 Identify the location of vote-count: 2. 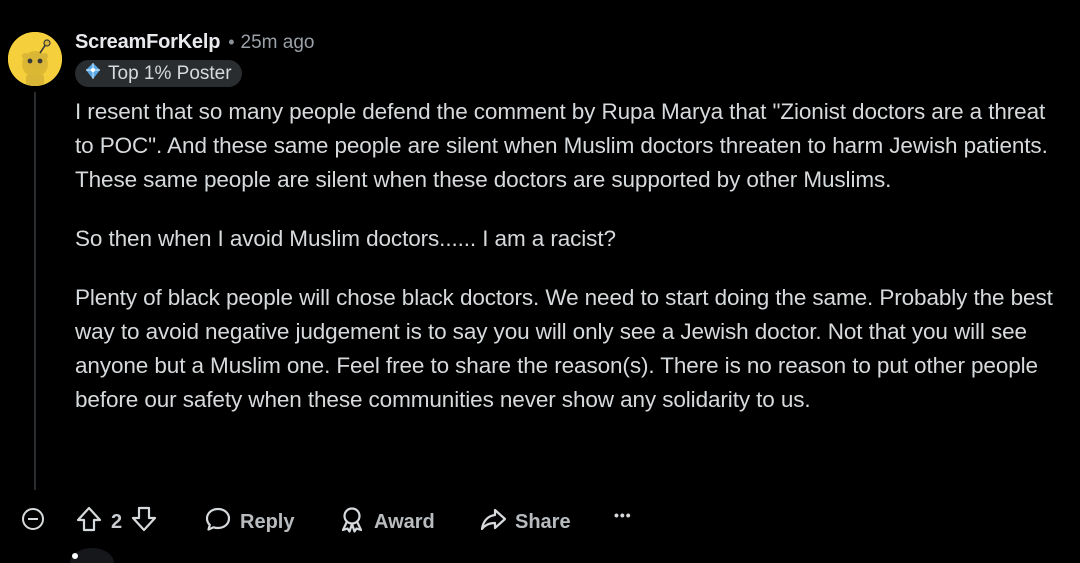
(117, 521).